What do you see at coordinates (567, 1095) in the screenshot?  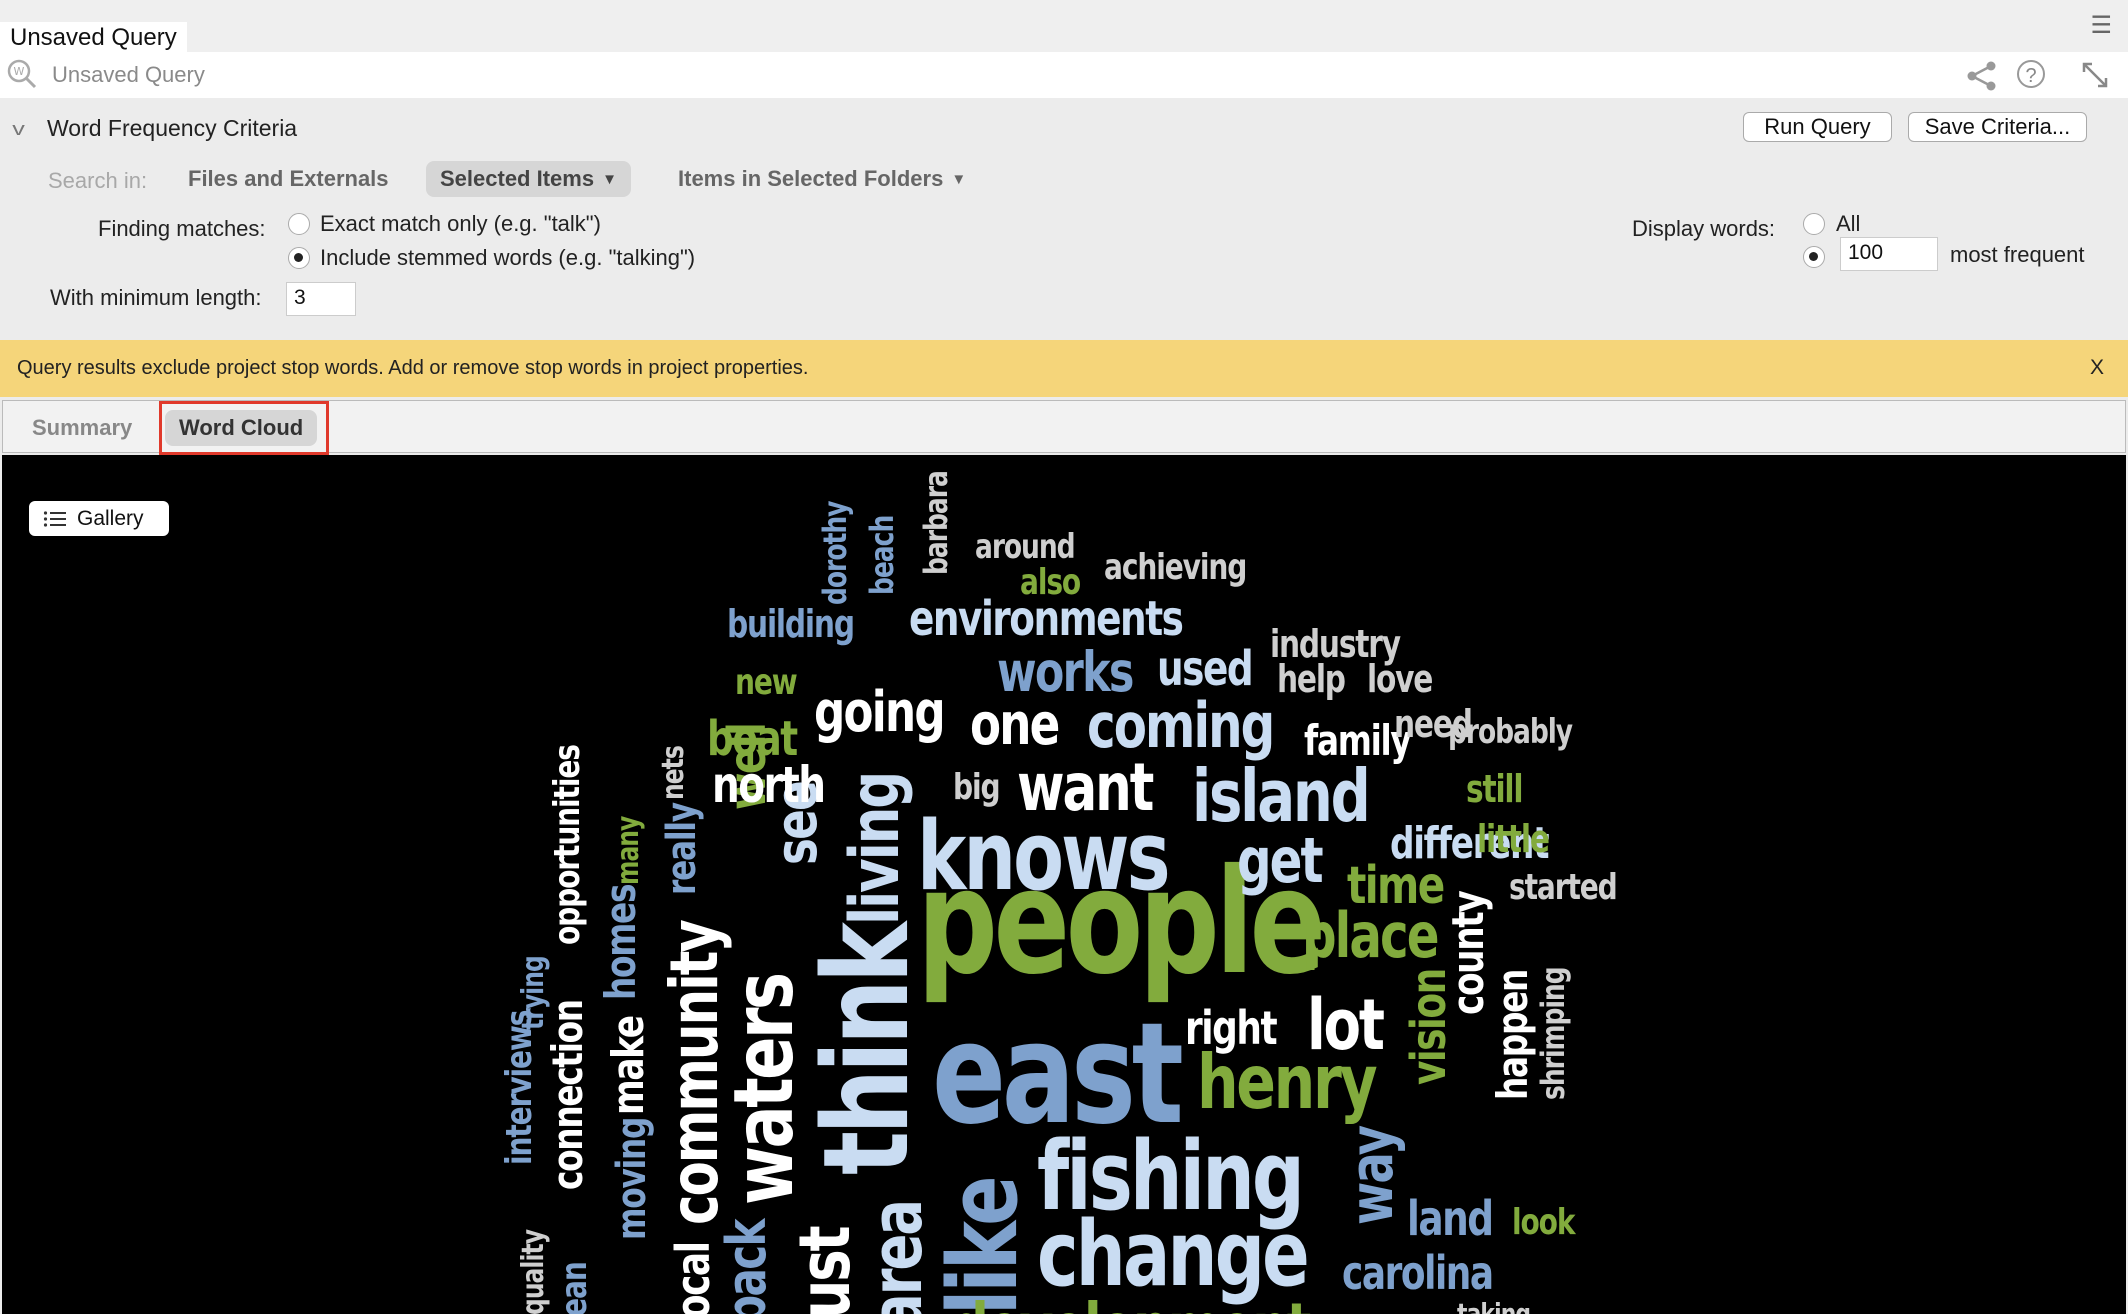 I see `word-cloud-word: connection` at bounding box center [567, 1095].